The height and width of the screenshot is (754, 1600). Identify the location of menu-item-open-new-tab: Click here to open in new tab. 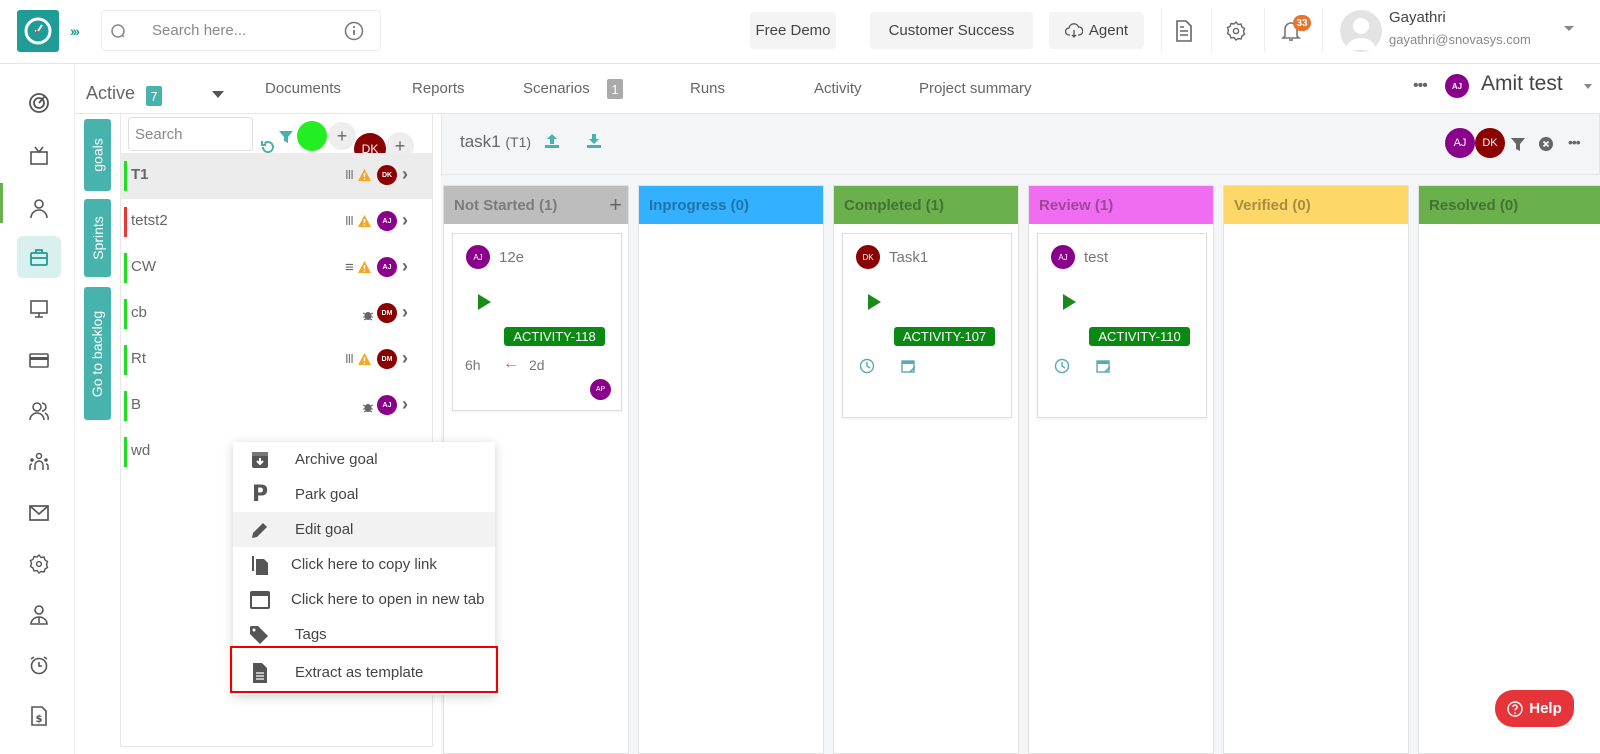
(364, 599).